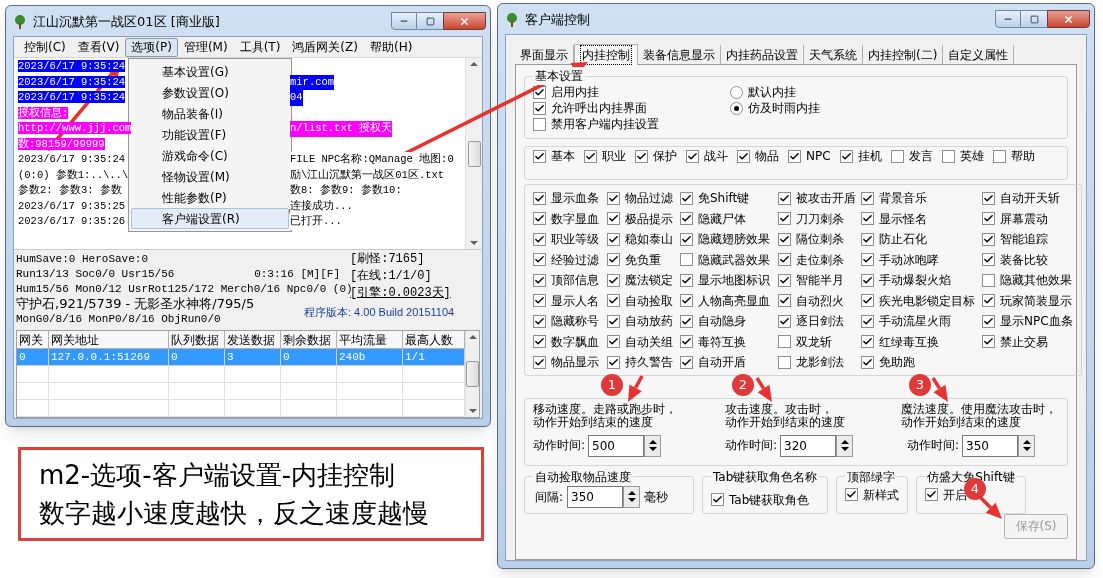  I want to click on column-header: 网关地址, so click(109, 339).